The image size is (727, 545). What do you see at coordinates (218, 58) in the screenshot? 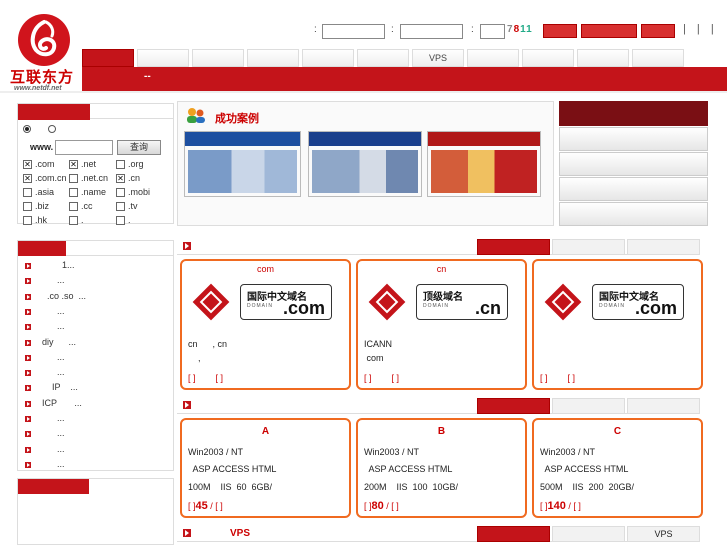
I see `nav-tab-hosting` at bounding box center [218, 58].